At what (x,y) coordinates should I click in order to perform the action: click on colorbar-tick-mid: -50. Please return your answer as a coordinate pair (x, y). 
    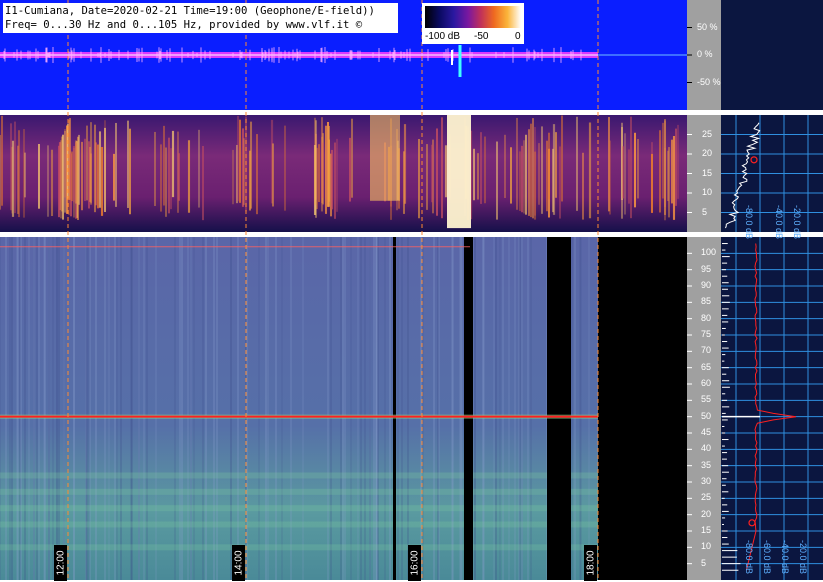
    Looking at the image, I should click on (481, 36).